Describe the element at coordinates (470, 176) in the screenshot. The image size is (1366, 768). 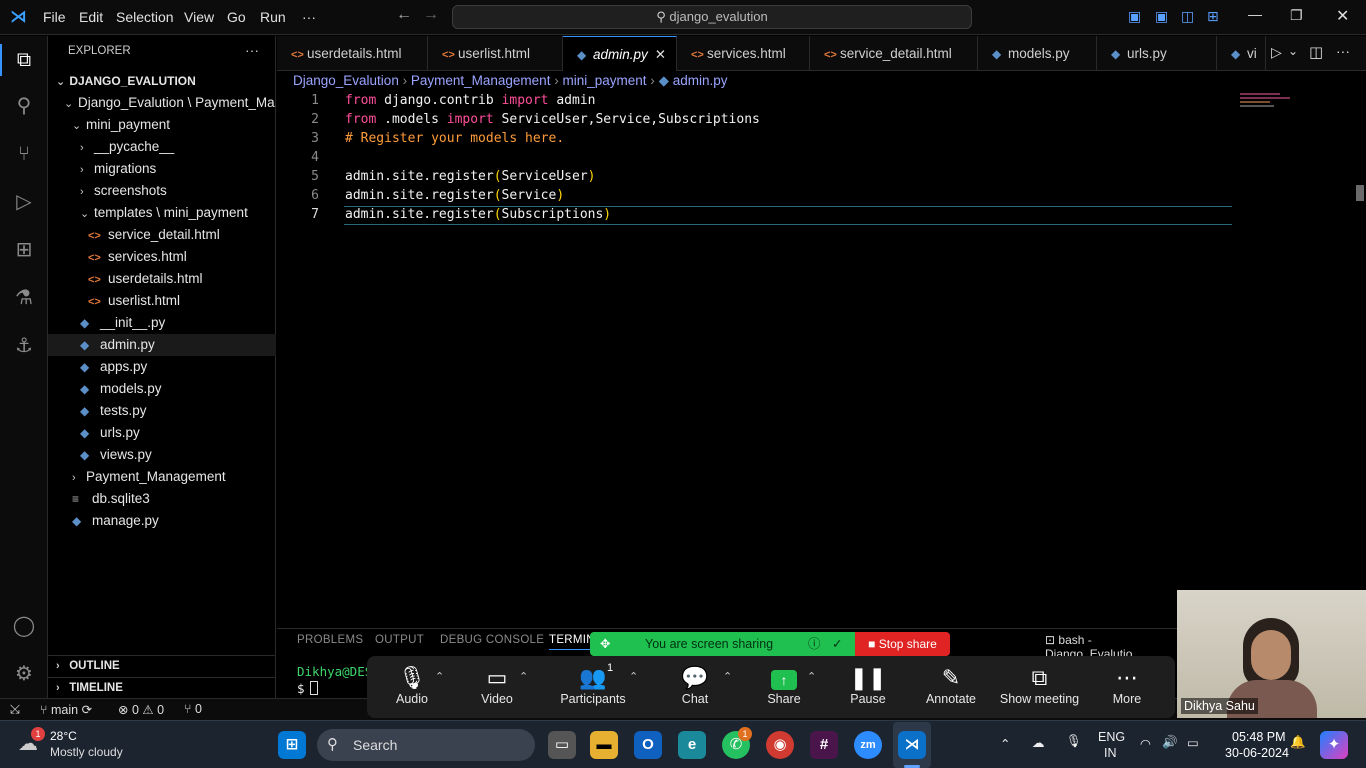
I see `code-line: admin.site.register(ServiceUser)` at that location.